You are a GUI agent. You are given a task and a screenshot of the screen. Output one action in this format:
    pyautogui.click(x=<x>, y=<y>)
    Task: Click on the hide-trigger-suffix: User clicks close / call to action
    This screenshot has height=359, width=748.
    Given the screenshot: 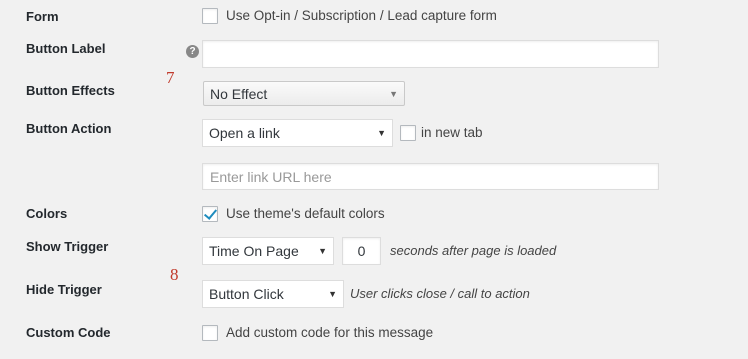 What is the action you would take?
    pyautogui.click(x=440, y=293)
    